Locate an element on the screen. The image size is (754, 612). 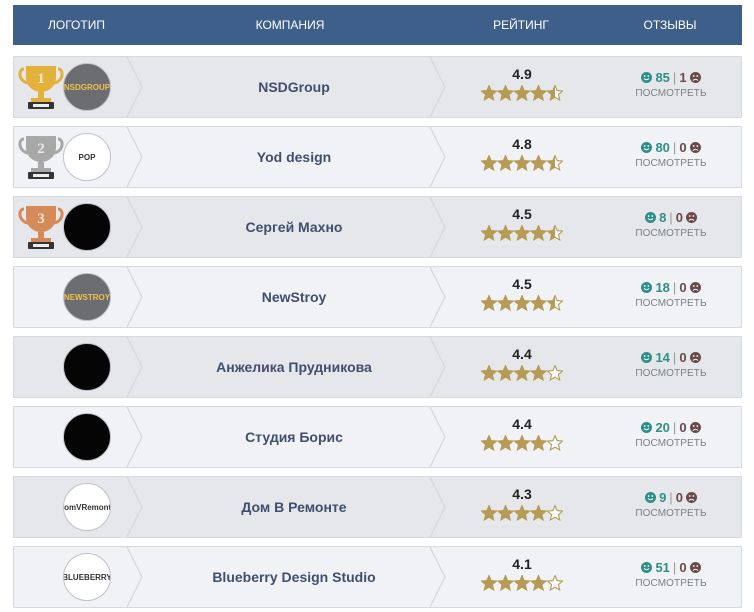
positive-count: 9 is located at coordinates (663, 497).